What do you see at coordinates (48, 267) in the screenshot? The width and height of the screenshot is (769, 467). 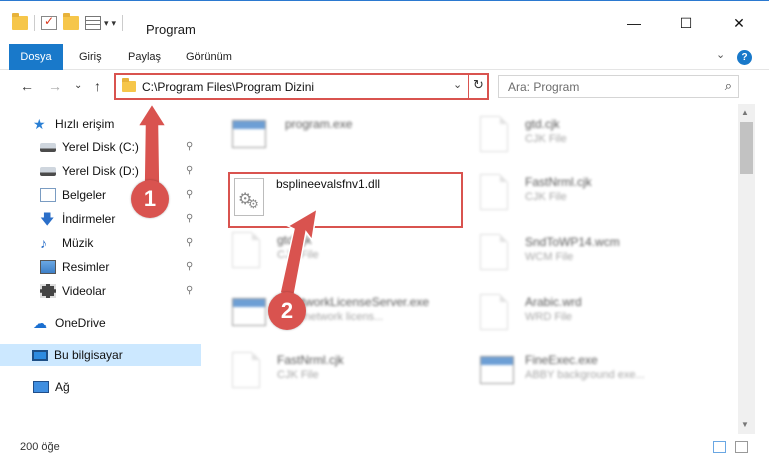 I see `pictures-icon` at bounding box center [48, 267].